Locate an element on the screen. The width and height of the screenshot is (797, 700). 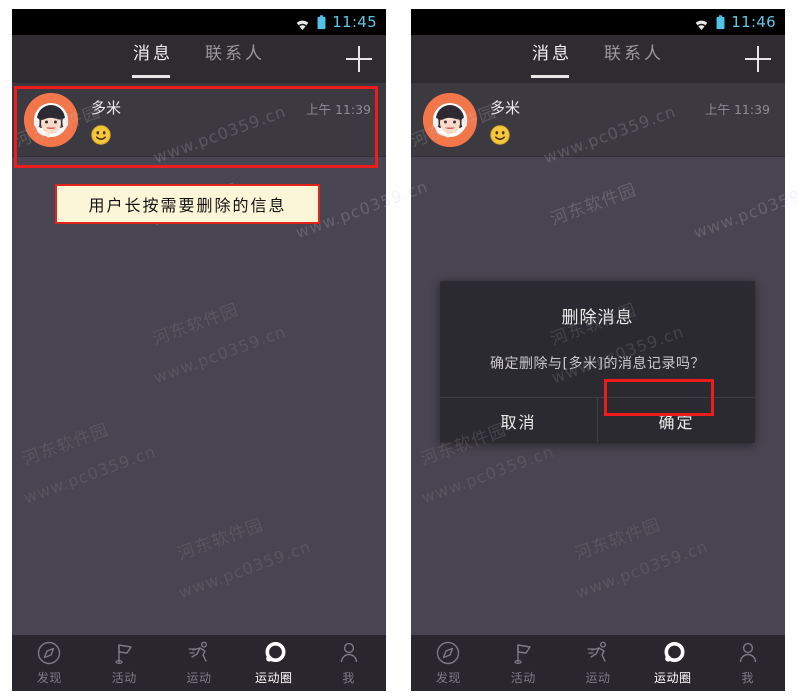
avatar-support-girl-icon is located at coordinates (51, 119).